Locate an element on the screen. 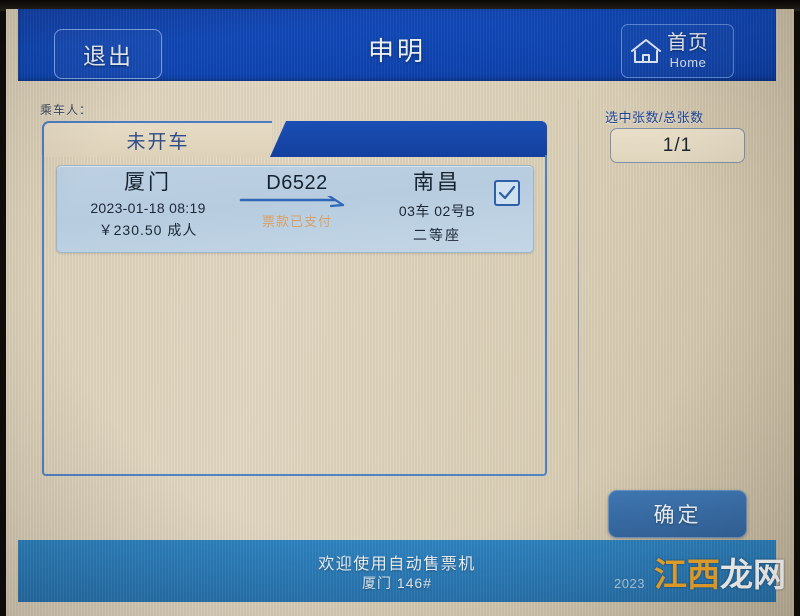  home-button-label-en: Home is located at coordinates (688, 62).